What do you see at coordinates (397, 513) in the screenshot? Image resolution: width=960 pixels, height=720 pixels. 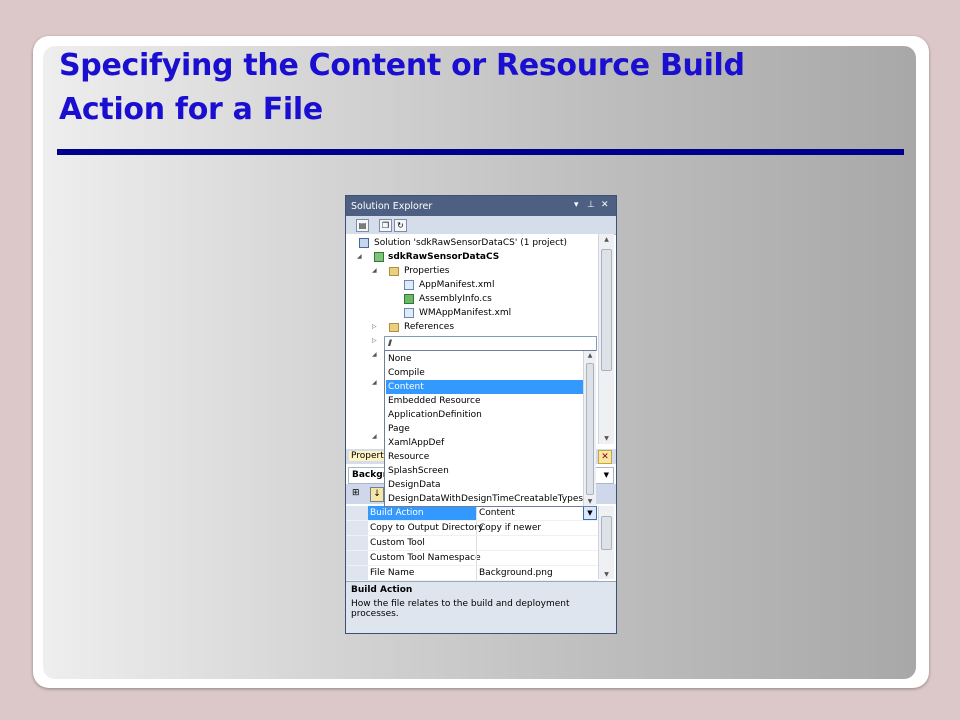 I see `property-name: Build Action` at bounding box center [397, 513].